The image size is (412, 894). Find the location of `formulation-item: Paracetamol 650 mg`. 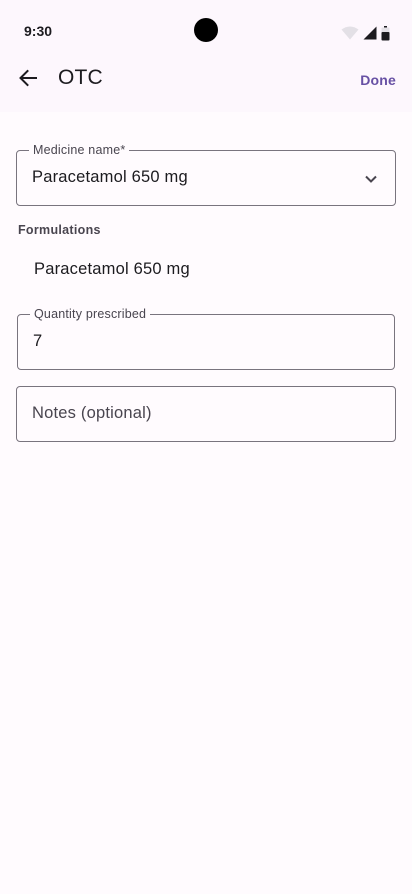

formulation-item: Paracetamol 650 mg is located at coordinates (112, 269).